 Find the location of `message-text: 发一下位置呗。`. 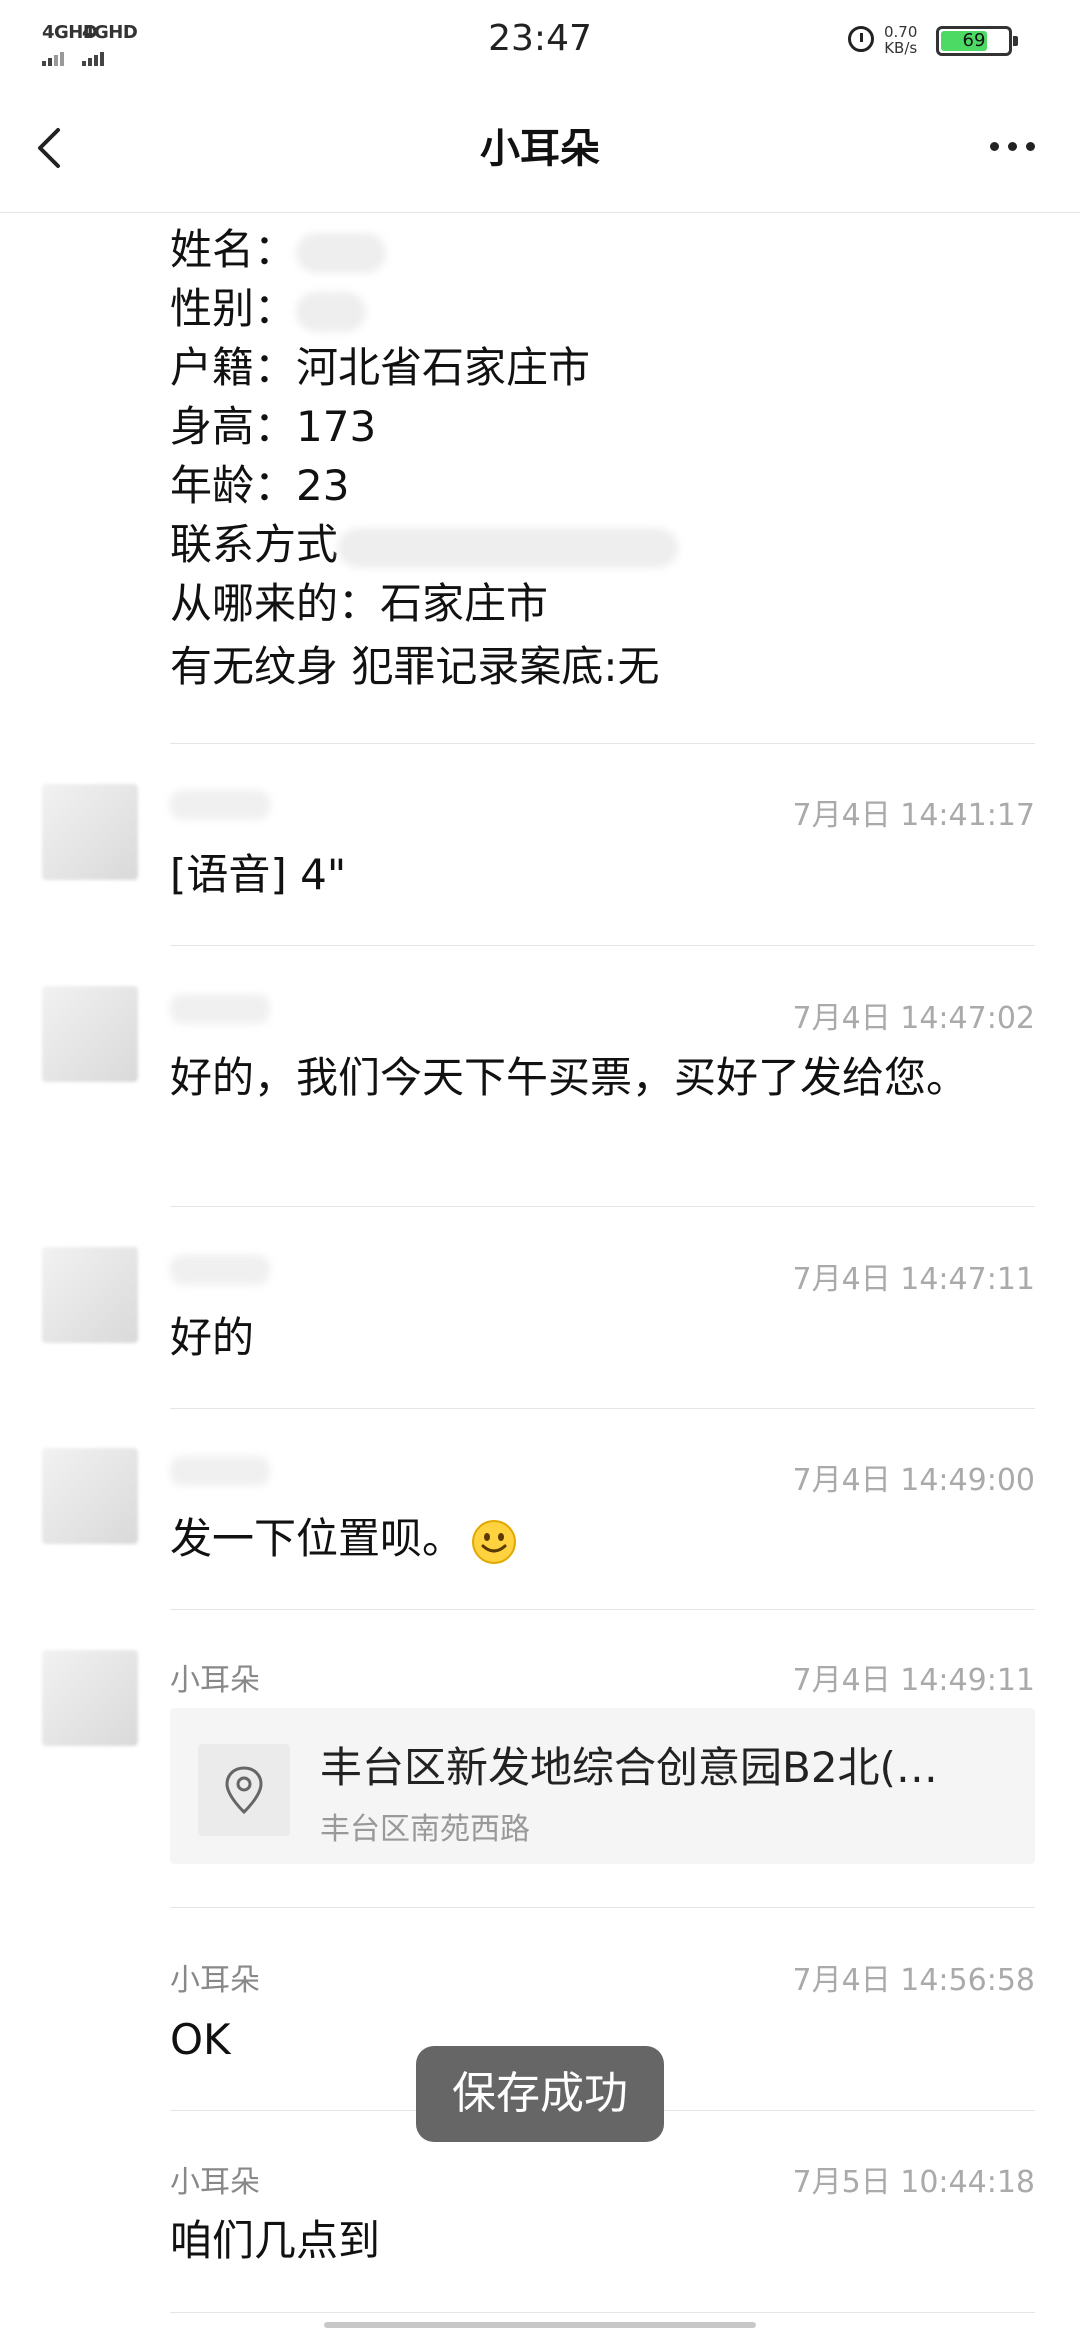

message-text: 发一下位置呗。 is located at coordinates (600, 1539).